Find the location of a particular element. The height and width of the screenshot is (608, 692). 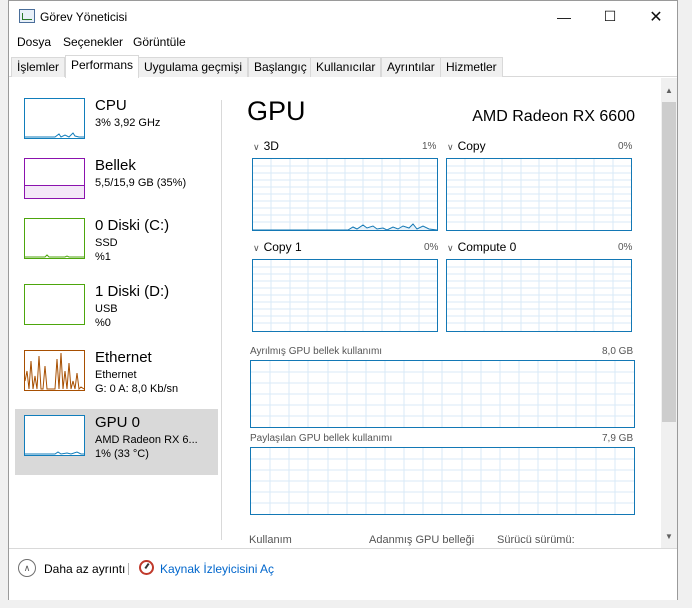

sidebar-title: Ethernet is located at coordinates (123, 357).